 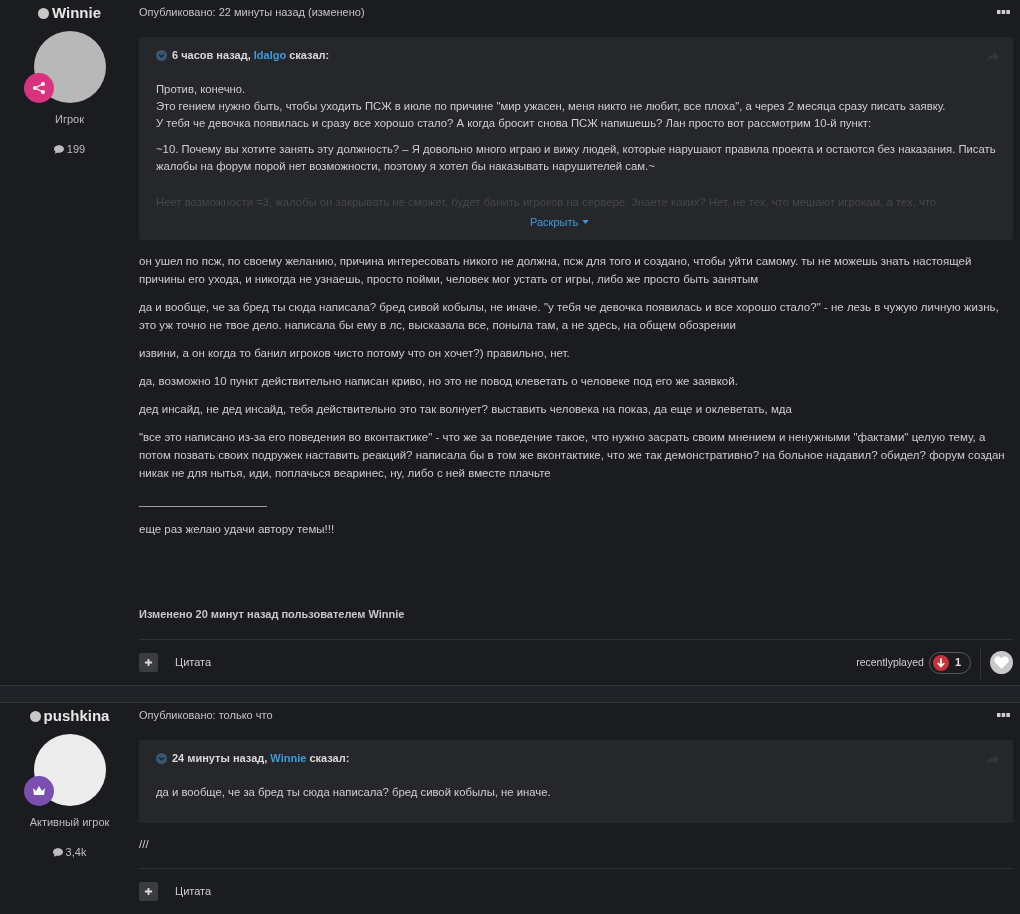 What do you see at coordinates (237, 529) in the screenshot?
I see `post-paragraph: еще раз желаю удачи автору темы!!!` at bounding box center [237, 529].